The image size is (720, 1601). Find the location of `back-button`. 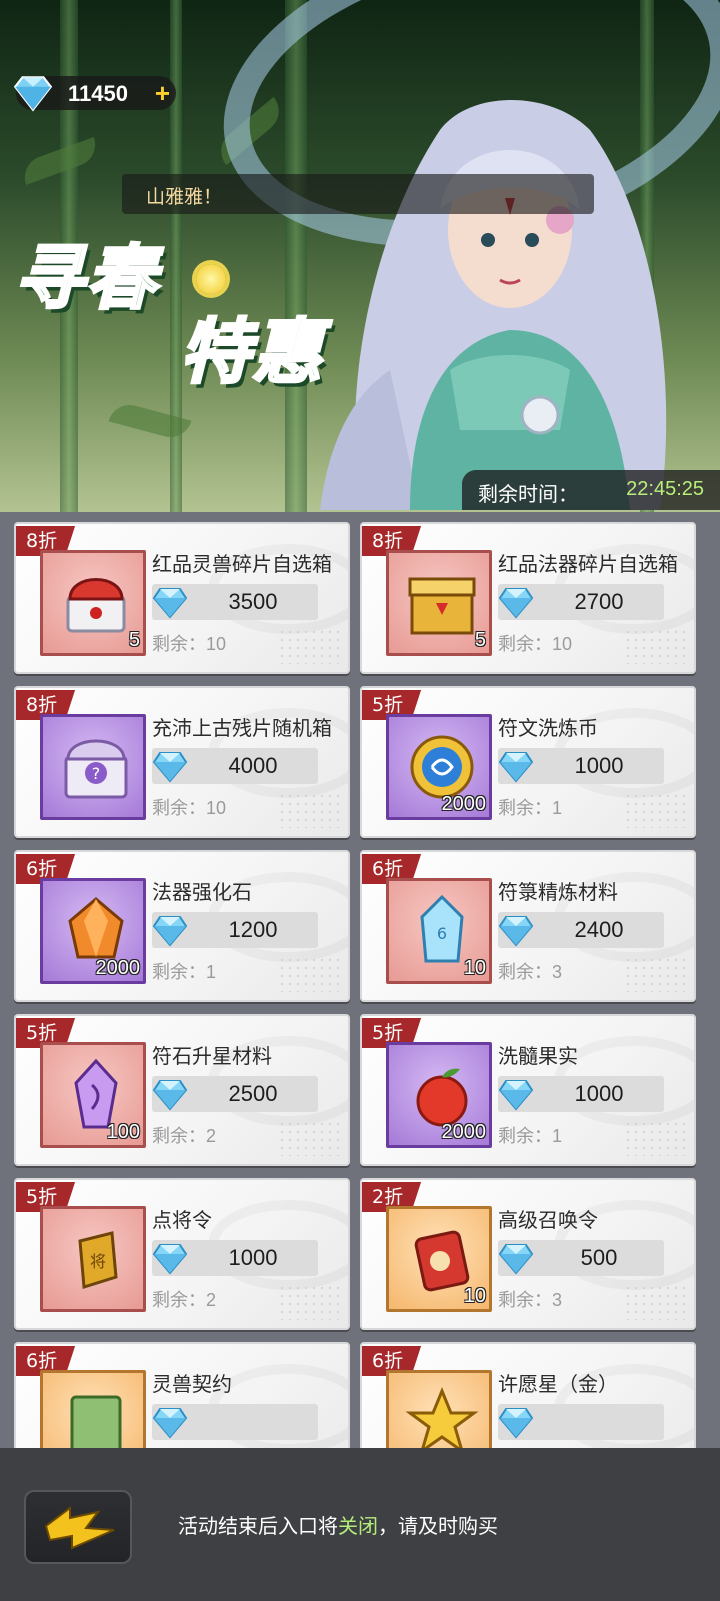

back-button is located at coordinates (78, 1527).